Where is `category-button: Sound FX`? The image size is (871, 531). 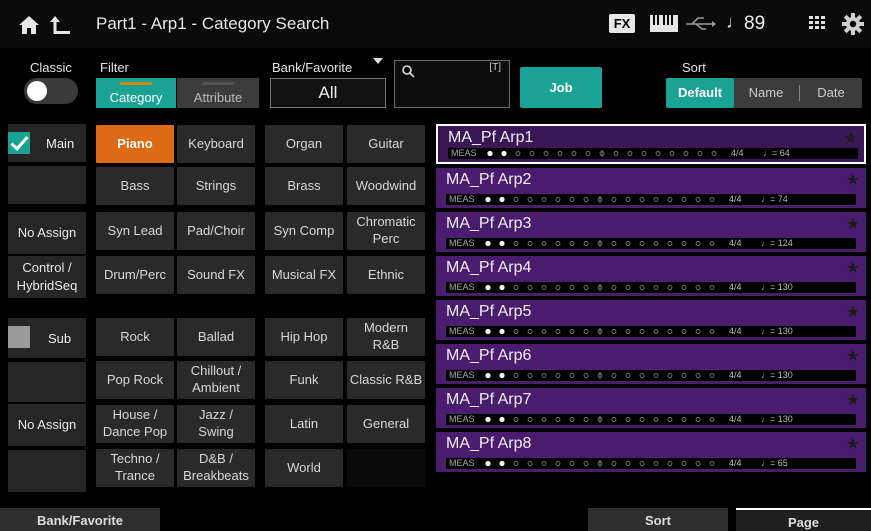 category-button: Sound FX is located at coordinates (216, 275).